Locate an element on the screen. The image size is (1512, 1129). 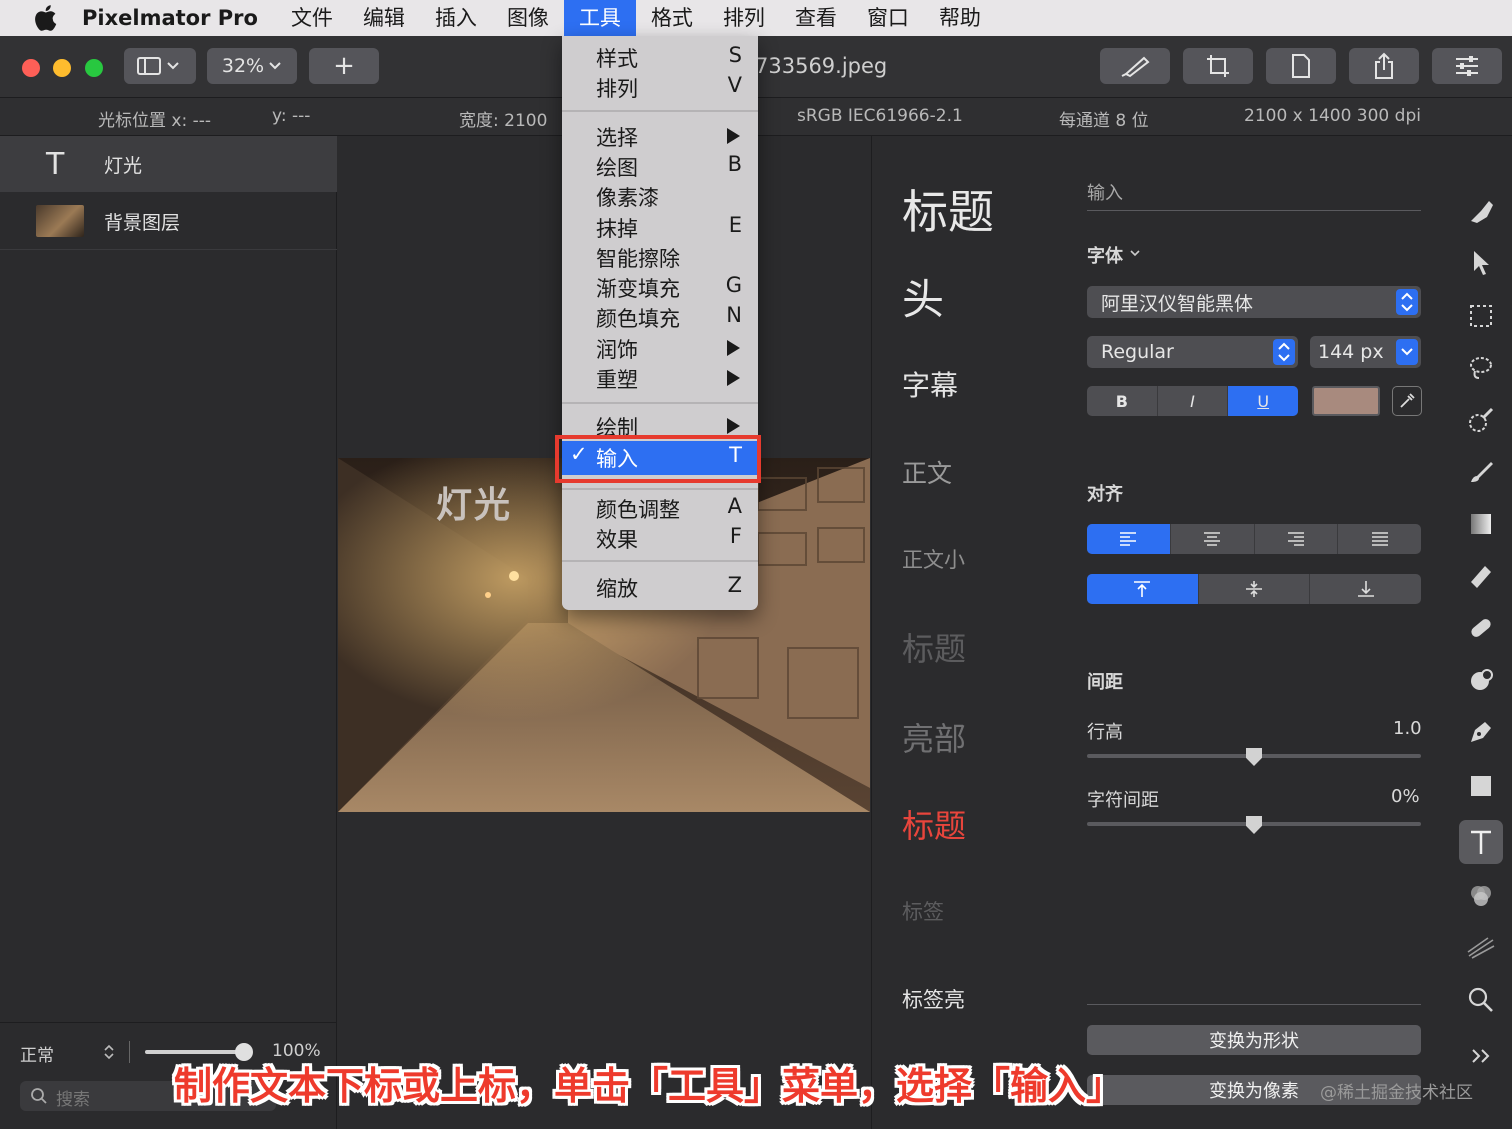
menu-window: 窗口 is located at coordinates (888, 18).